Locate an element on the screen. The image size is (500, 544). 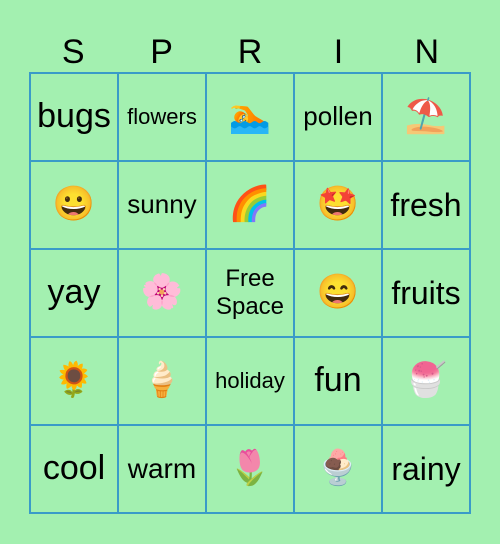
bingo-cell: fresh is located at coordinates (426, 205).